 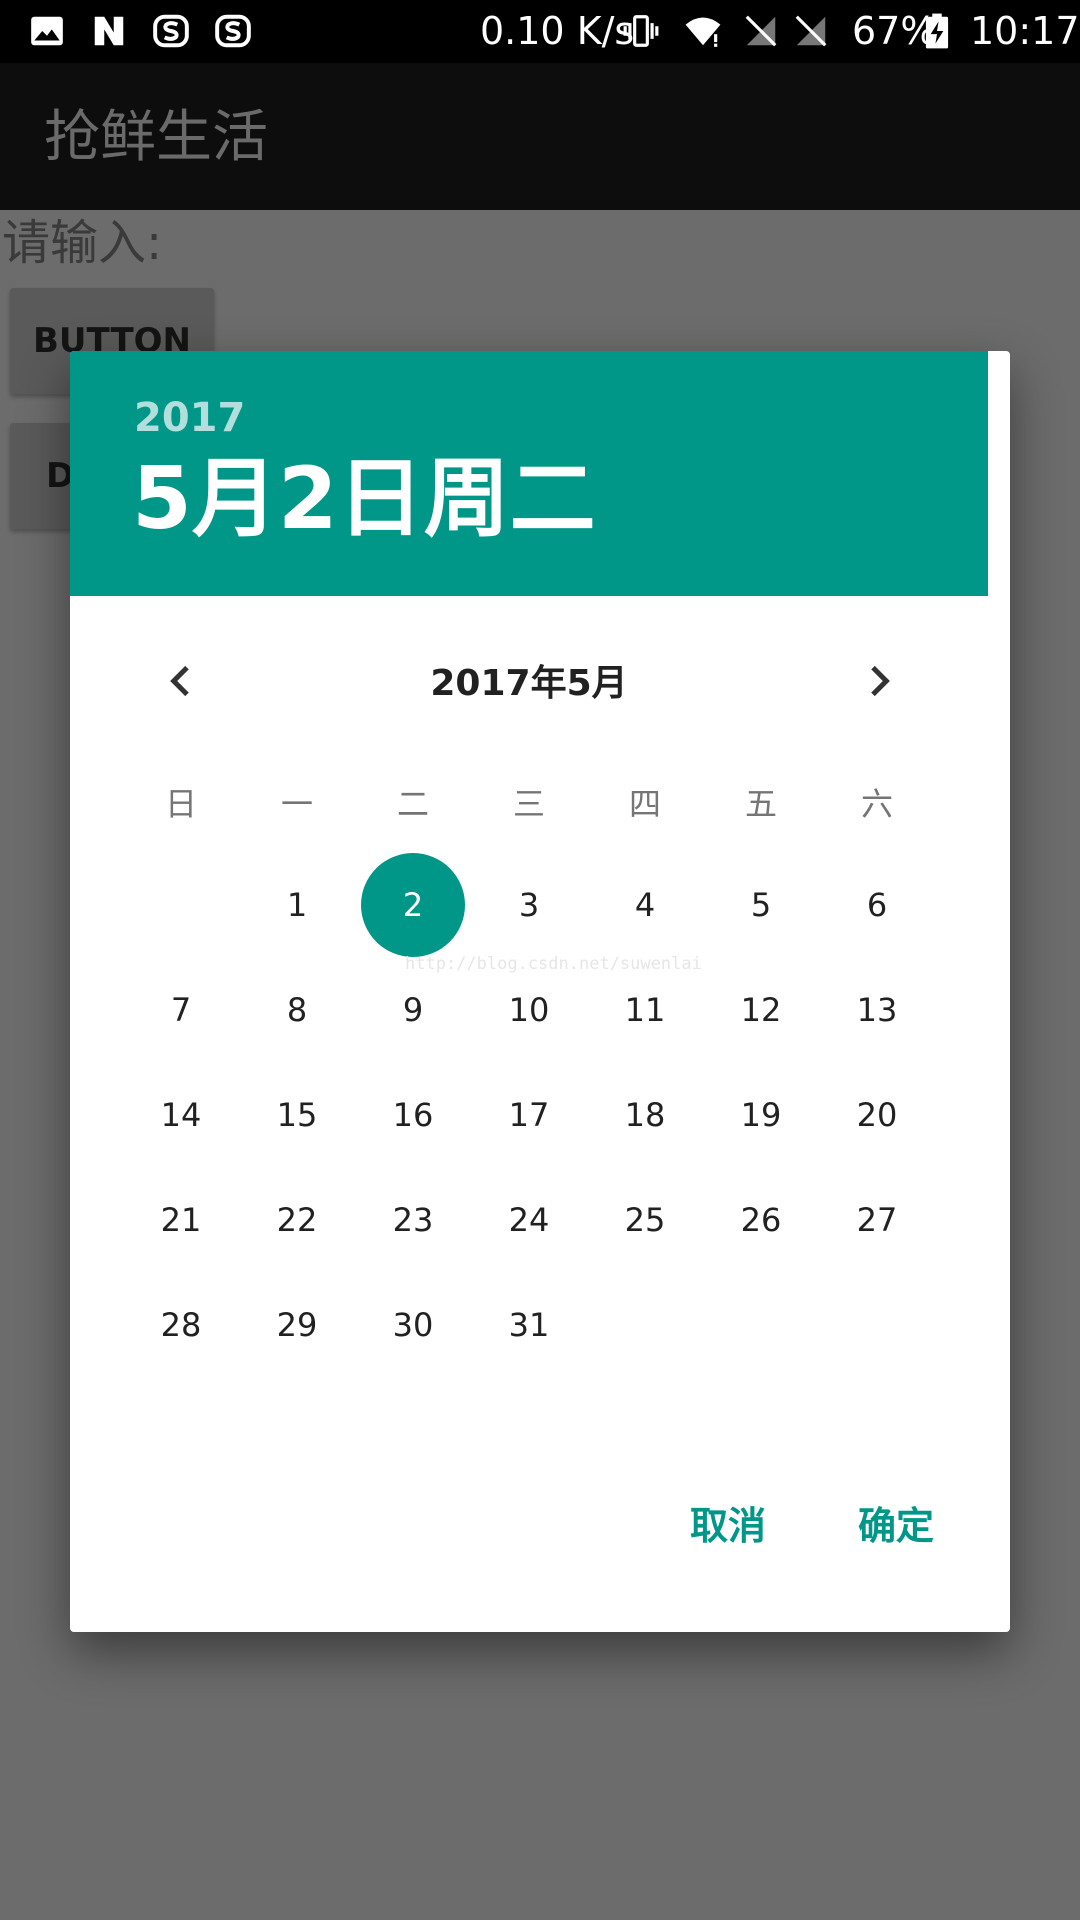 I want to click on status-bar: 0.10 K/s 67% 10:17, so click(x=540, y=31).